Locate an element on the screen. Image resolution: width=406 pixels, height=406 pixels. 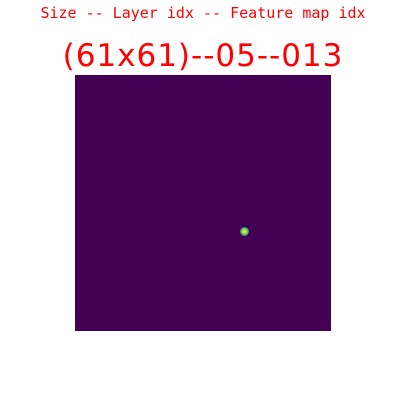
feature-map-title: (61x61)--05--013 is located at coordinates (203, 56).